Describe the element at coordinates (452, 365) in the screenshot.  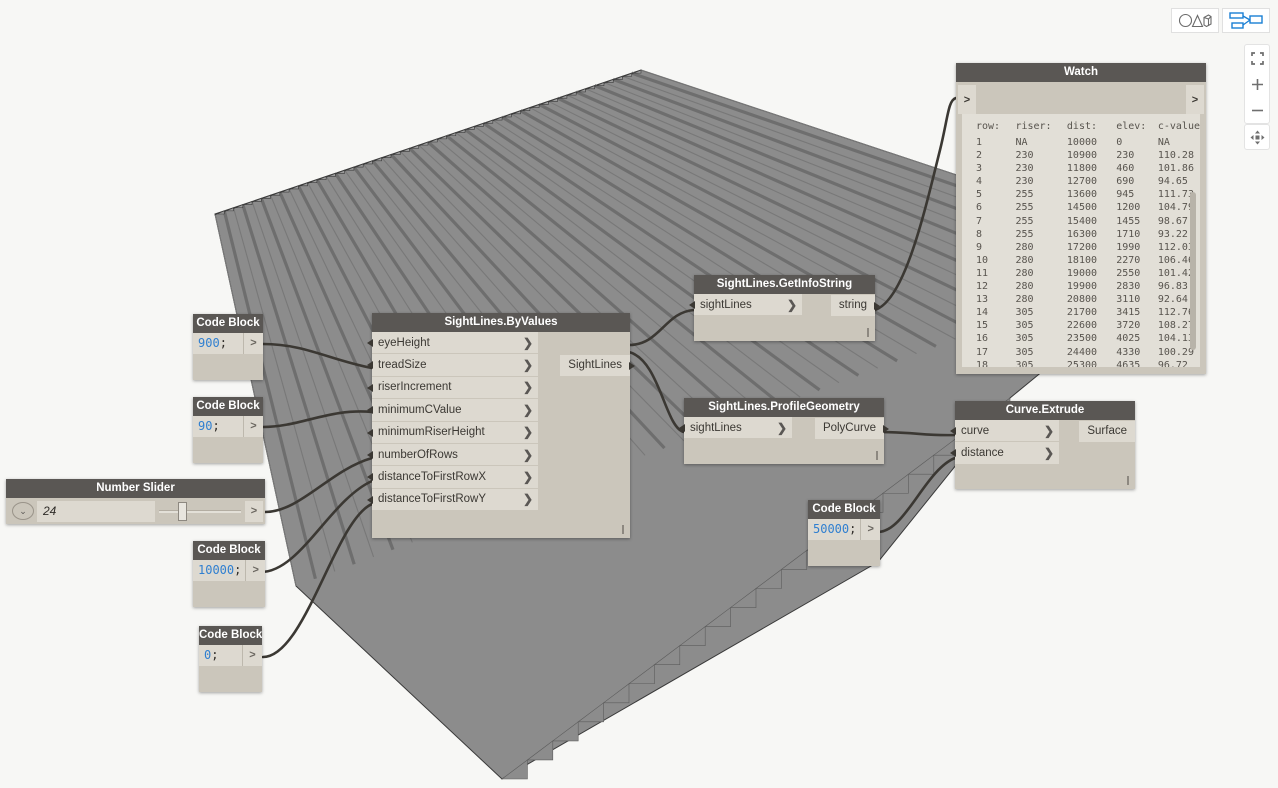
I see `input-port-treadsize: treadSize ❯` at that location.